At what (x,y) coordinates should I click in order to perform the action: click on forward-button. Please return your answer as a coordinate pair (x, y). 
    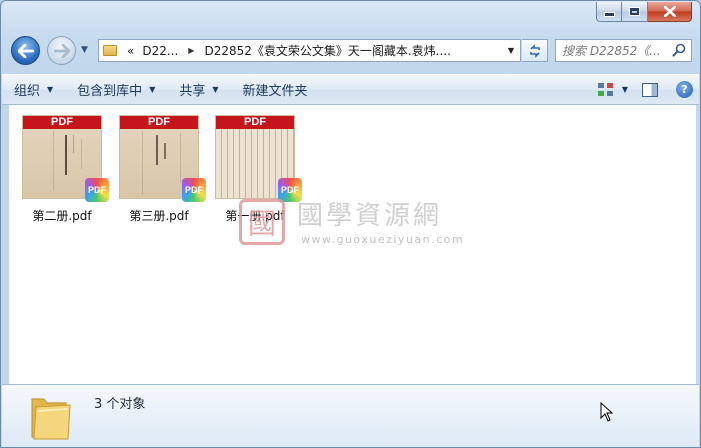
    Looking at the image, I should click on (61, 50).